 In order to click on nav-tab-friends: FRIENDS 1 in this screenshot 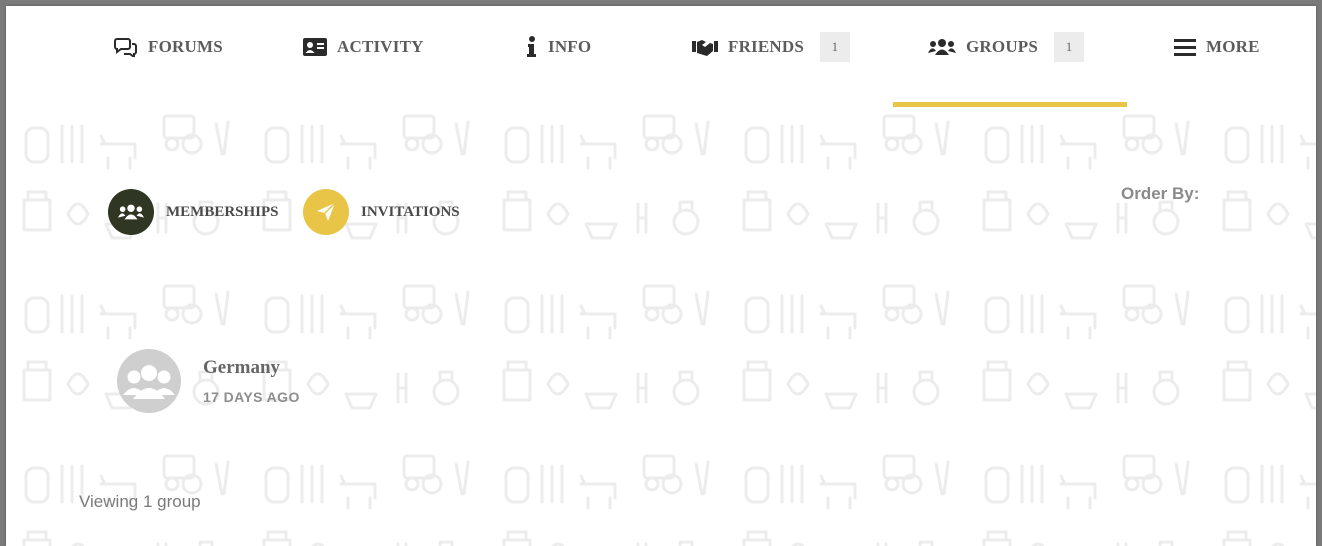, I will do `click(771, 47)`.